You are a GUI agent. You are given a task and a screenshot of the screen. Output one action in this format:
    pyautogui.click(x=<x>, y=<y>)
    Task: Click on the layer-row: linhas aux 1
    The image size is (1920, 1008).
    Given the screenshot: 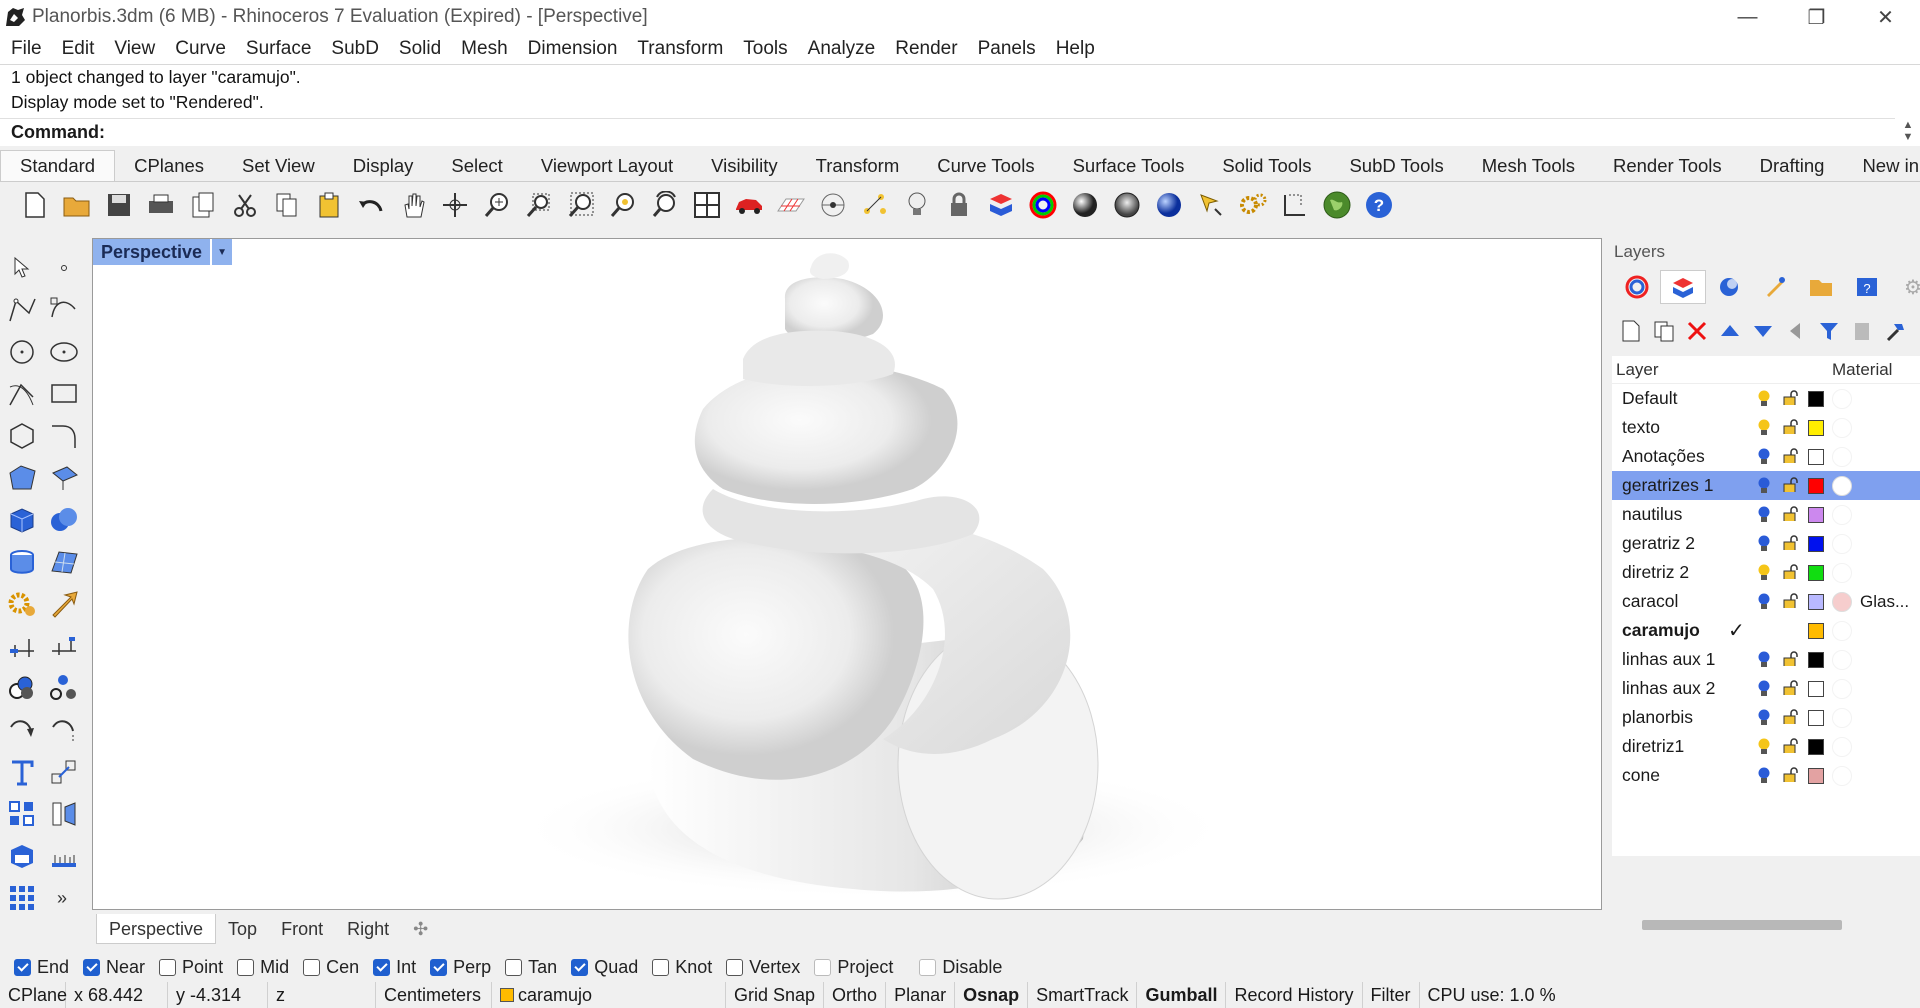 What is the action you would take?
    pyautogui.click(x=1766, y=659)
    